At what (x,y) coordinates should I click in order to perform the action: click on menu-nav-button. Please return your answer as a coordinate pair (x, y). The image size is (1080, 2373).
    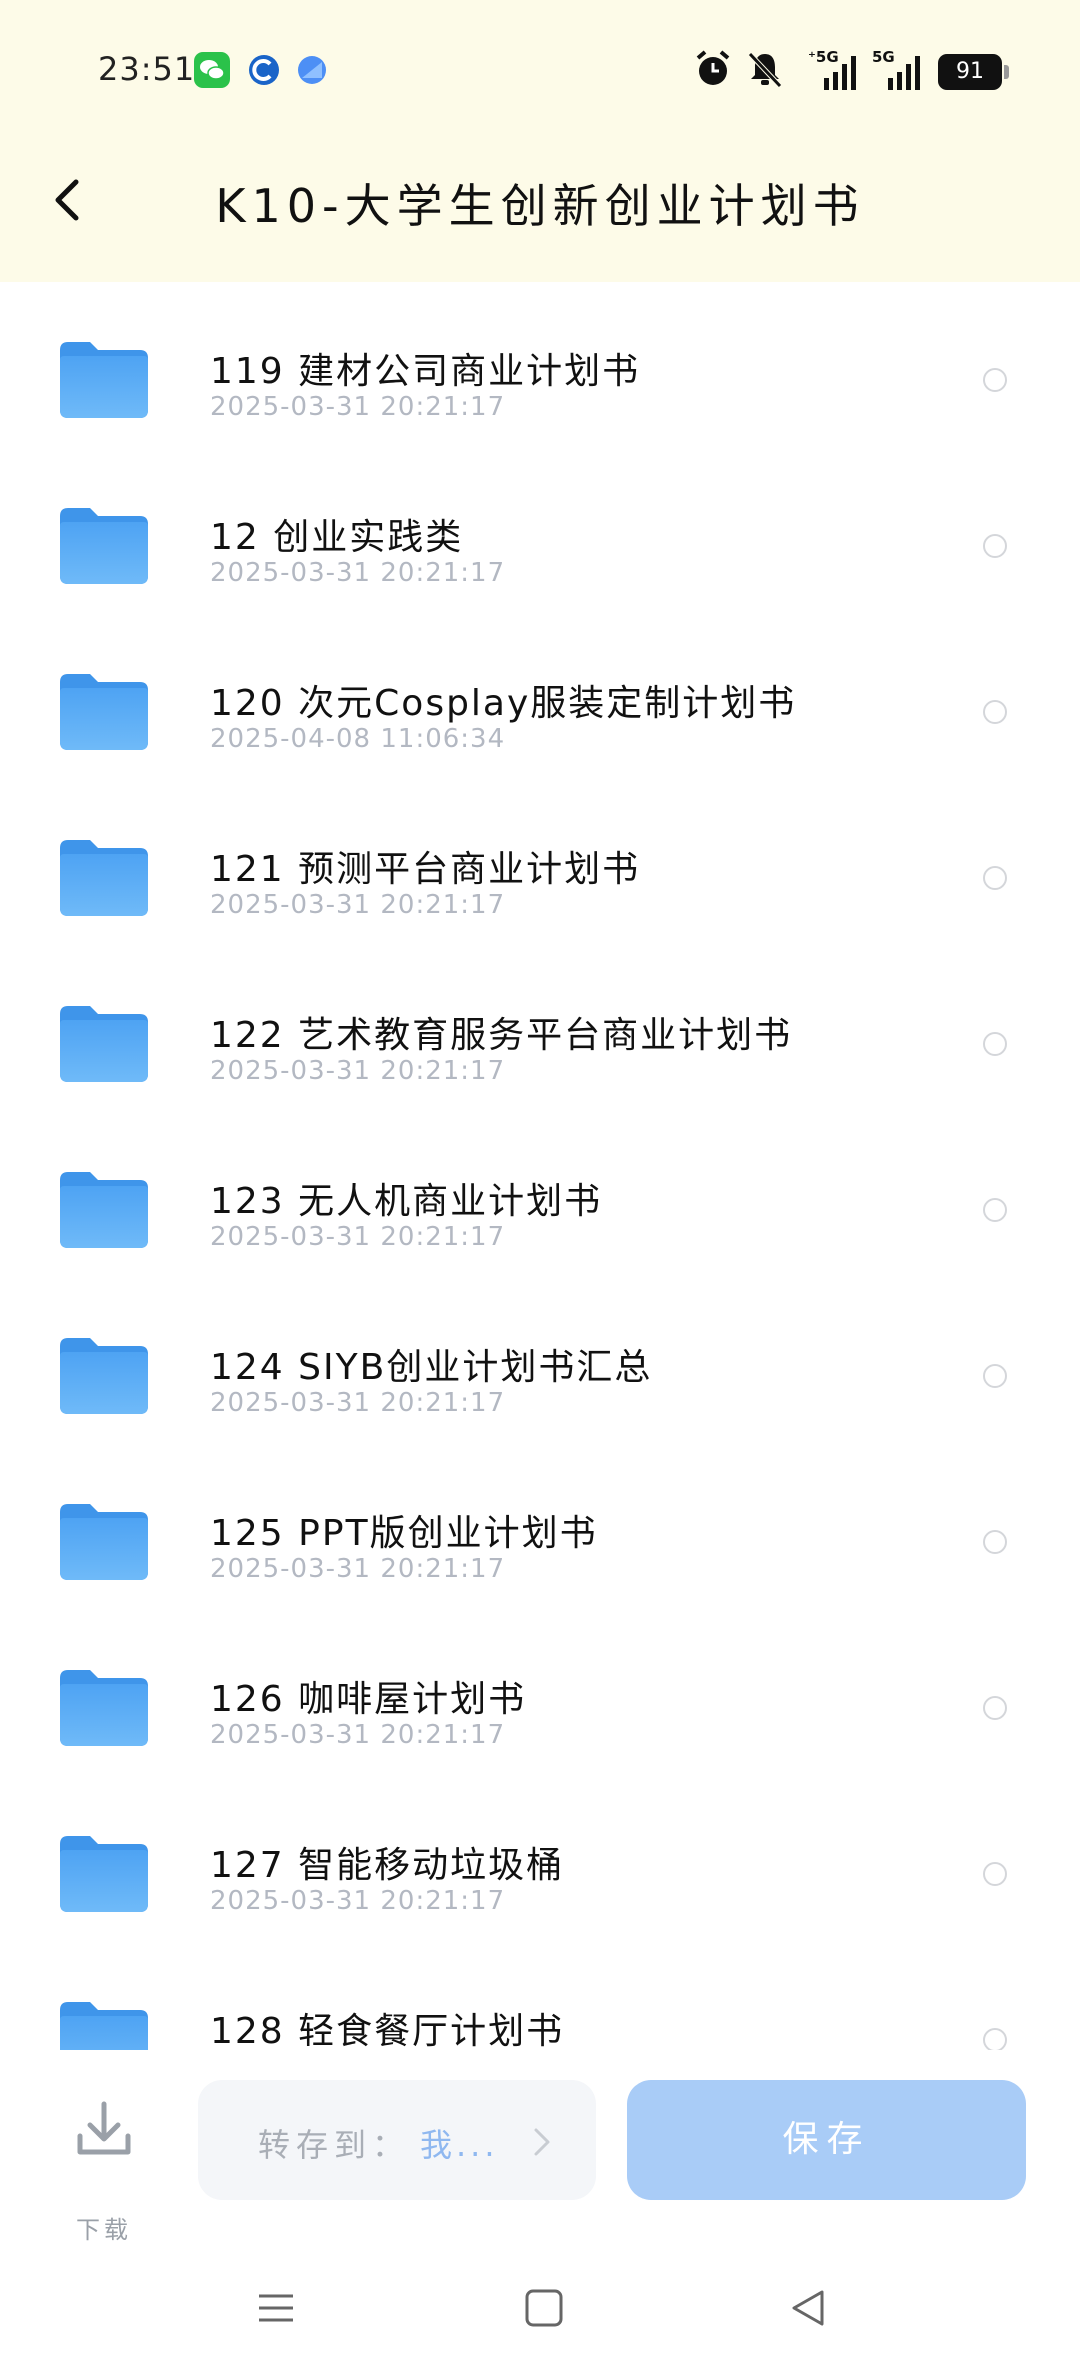
    Looking at the image, I should click on (276, 2310).